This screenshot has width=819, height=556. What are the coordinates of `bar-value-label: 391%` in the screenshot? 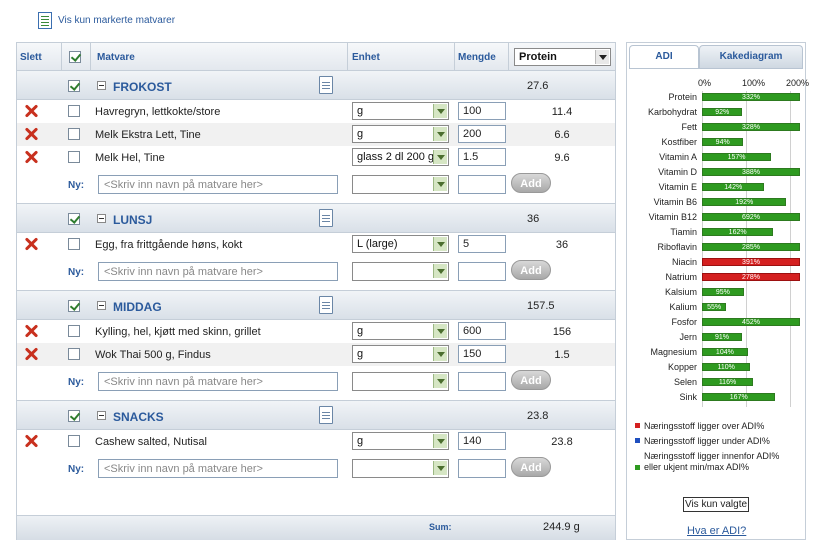 It's located at (751, 262).